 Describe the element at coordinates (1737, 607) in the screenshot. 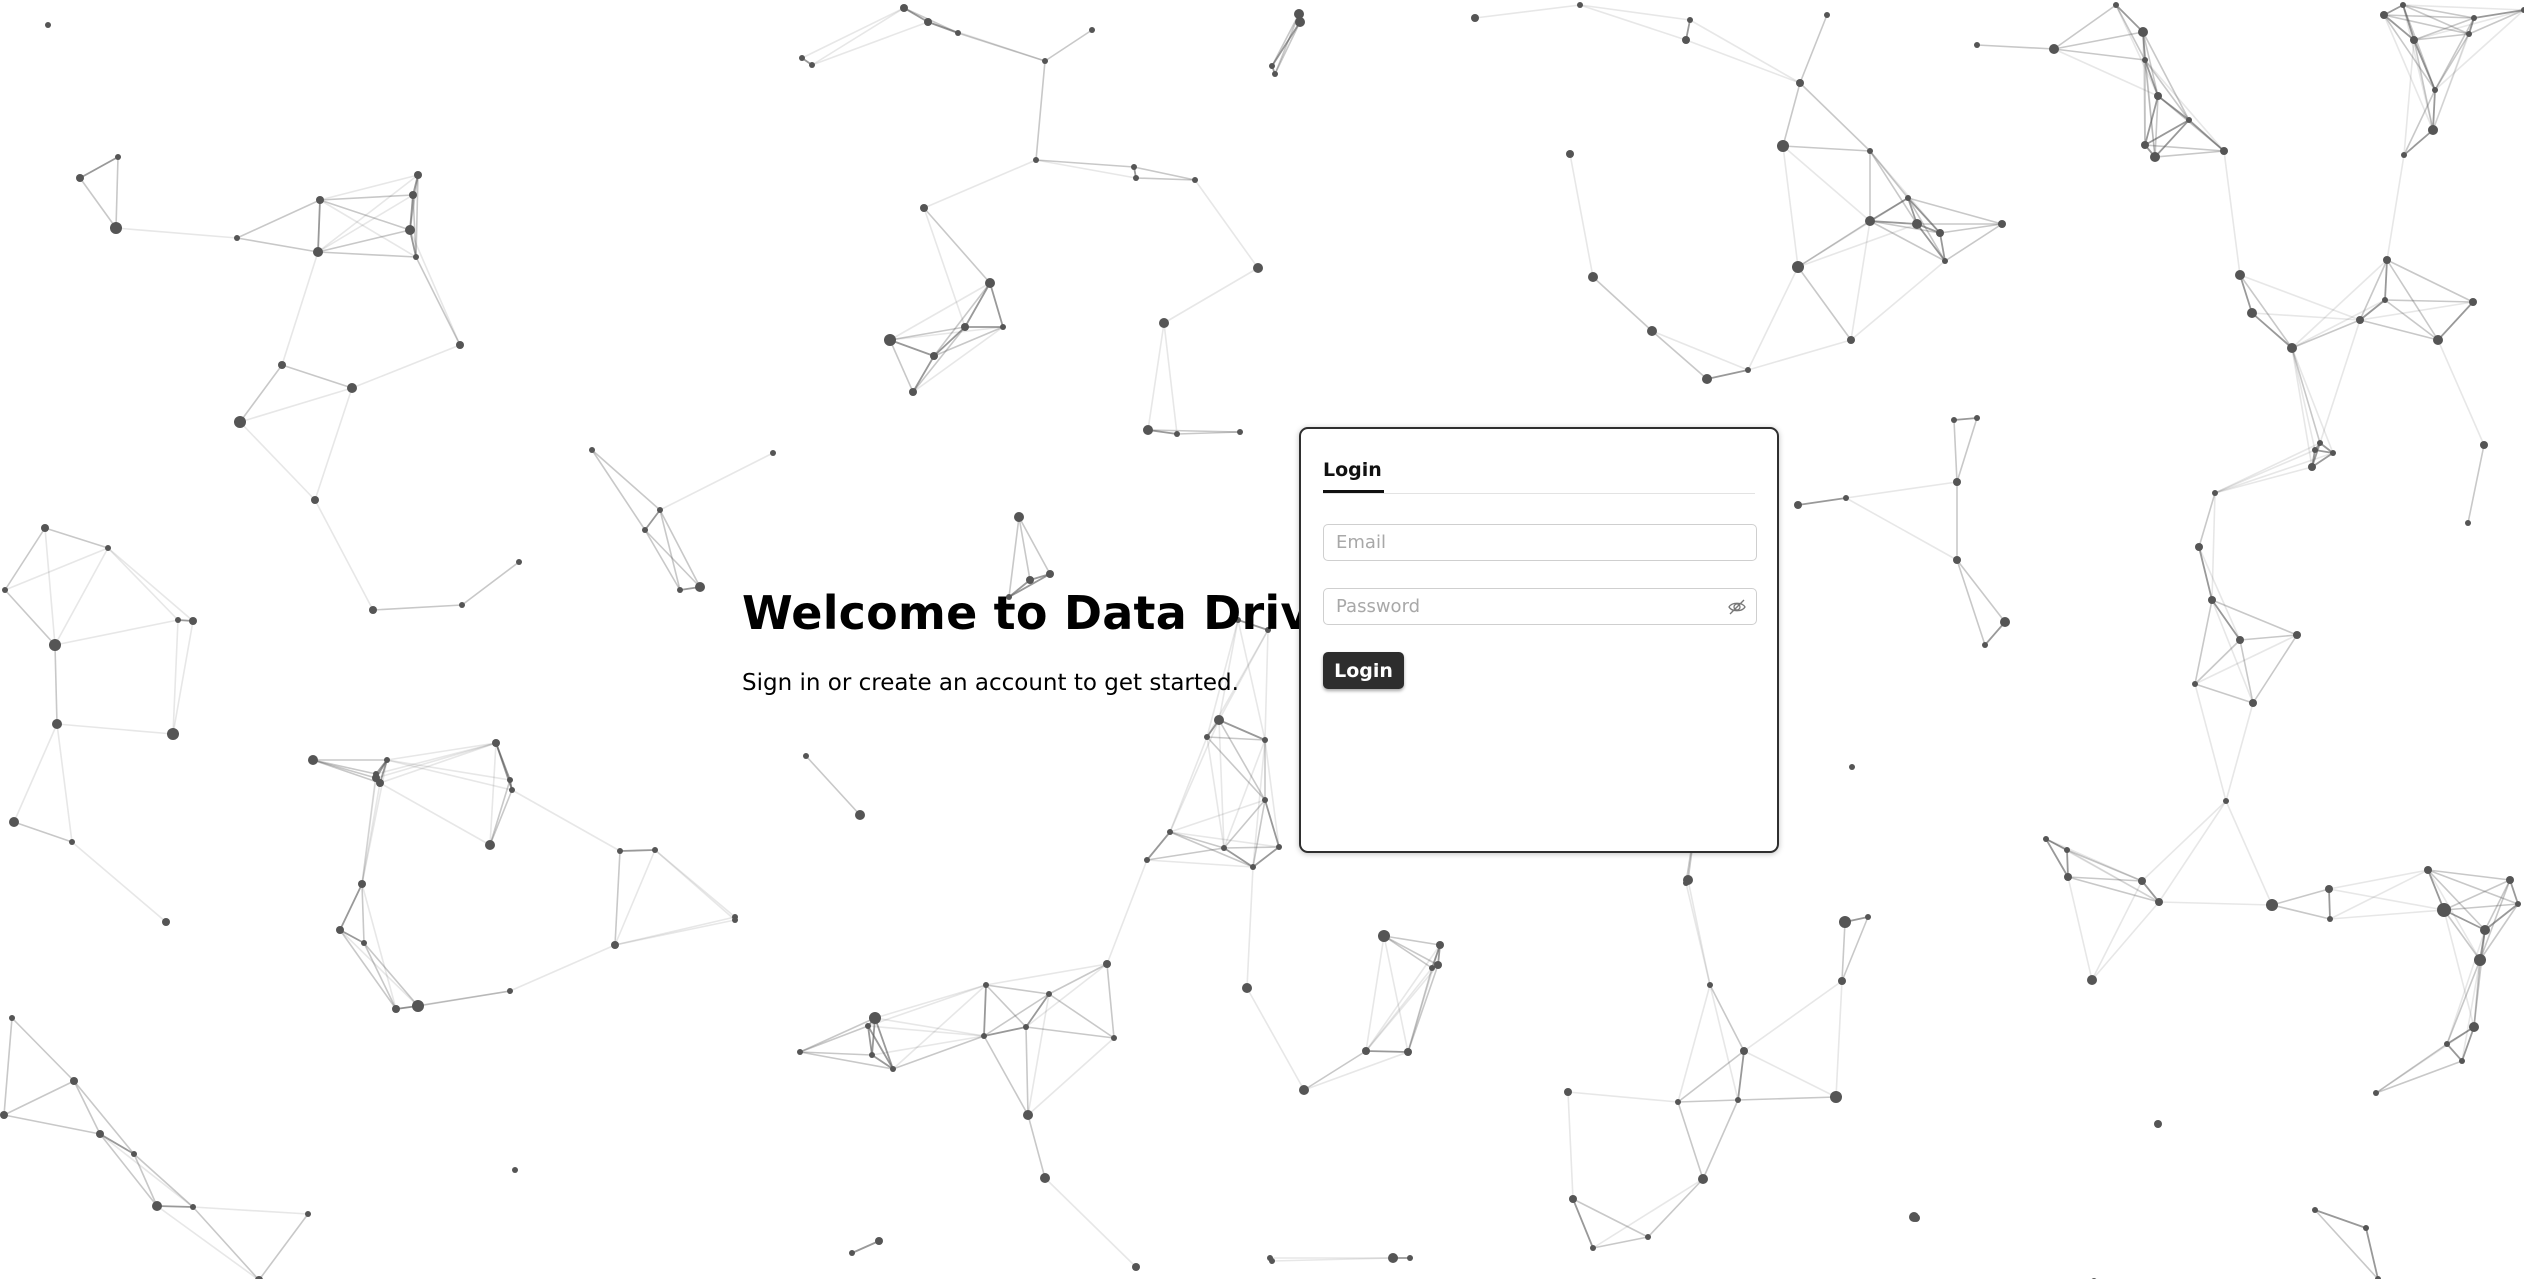

I see `eye-off-icon` at that location.